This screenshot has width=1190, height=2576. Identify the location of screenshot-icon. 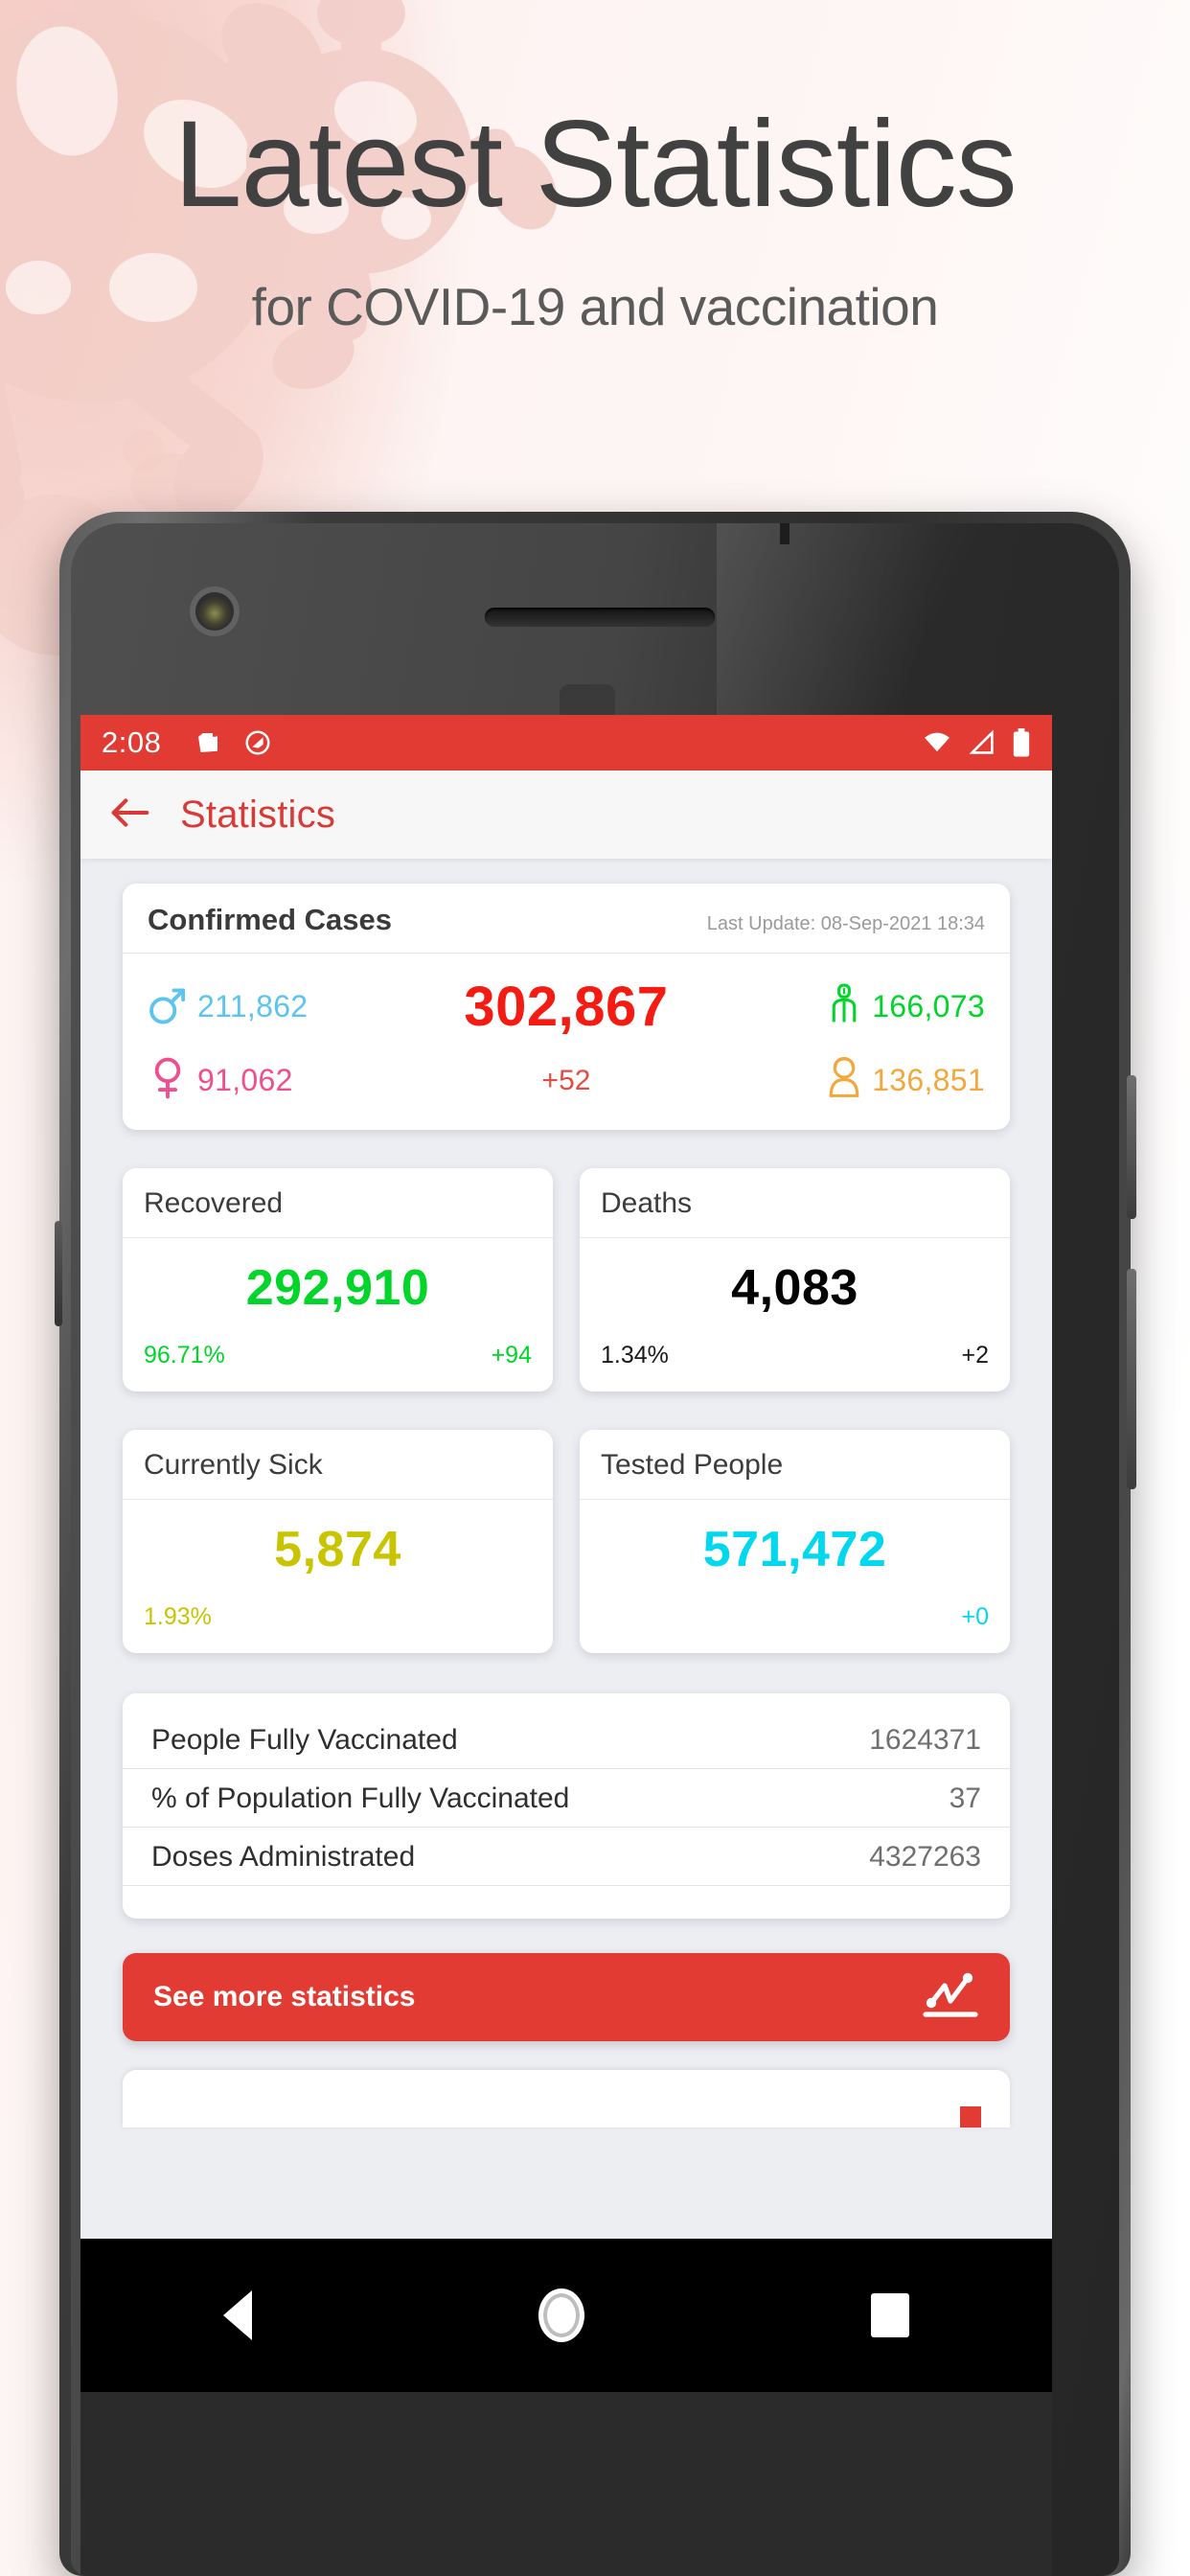
(208, 742).